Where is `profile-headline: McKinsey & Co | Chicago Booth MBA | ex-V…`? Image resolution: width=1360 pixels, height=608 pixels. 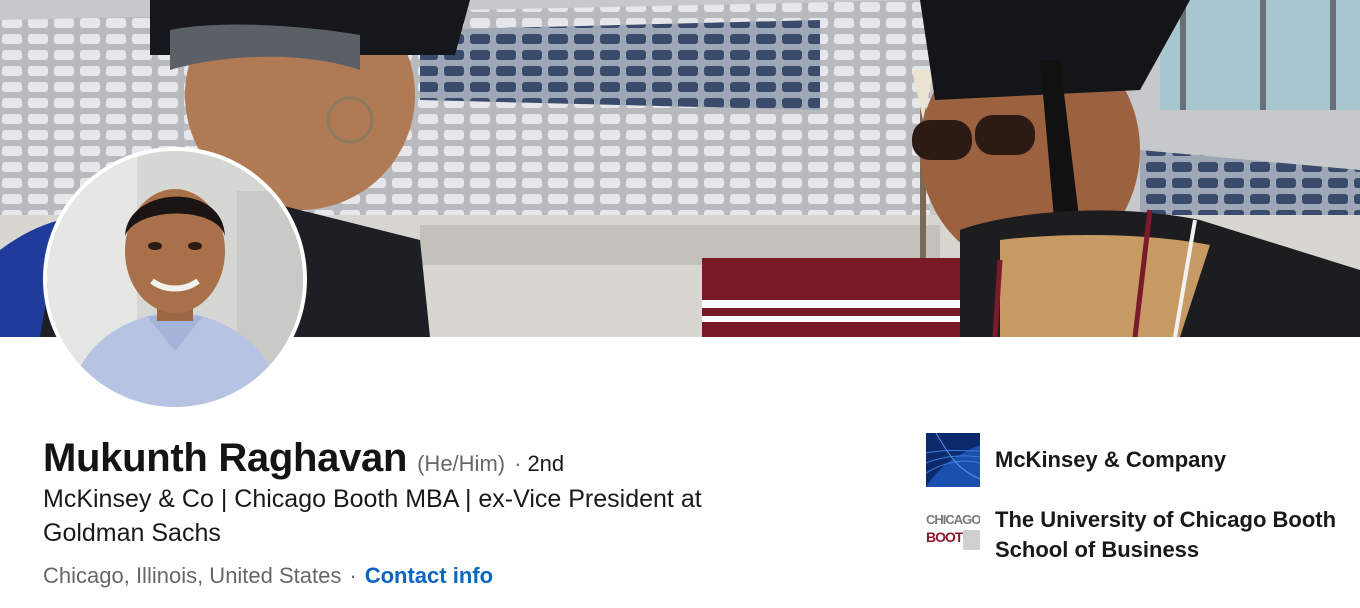
profile-headline: McKinsey & Co | Chicago Booth MBA | ex-V… is located at coordinates (372, 516).